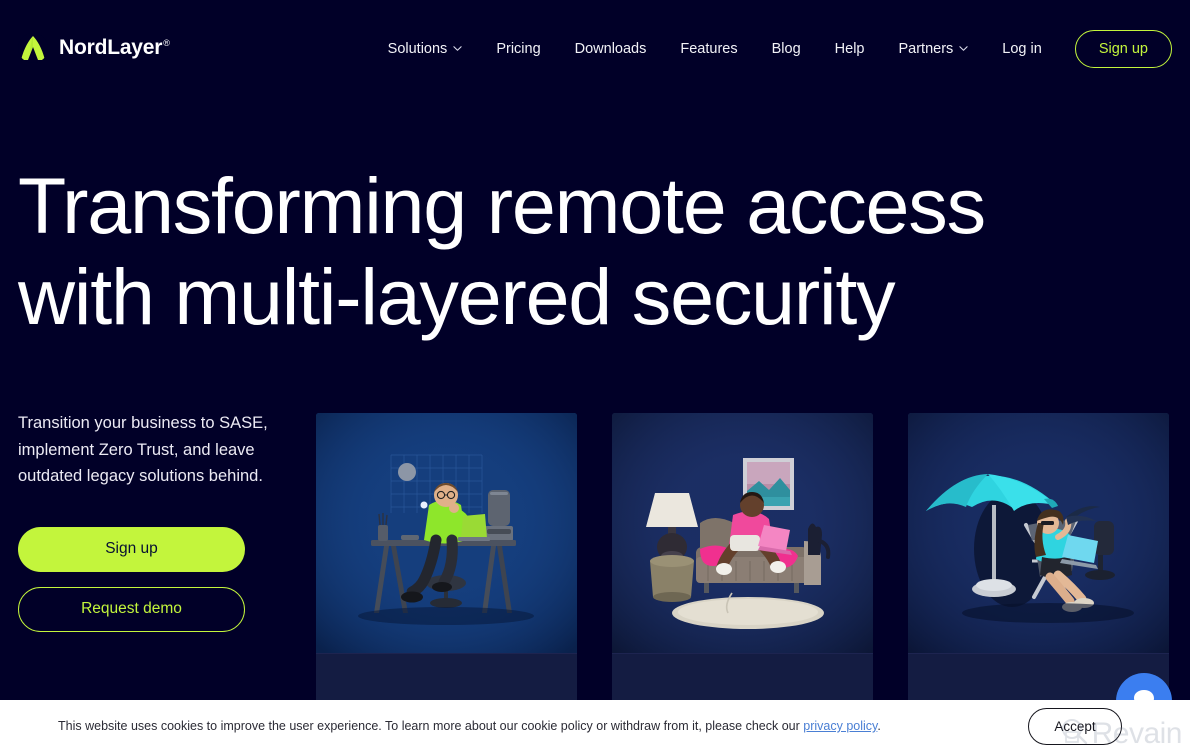 Image resolution: width=1190 pixels, height=753 pixels. I want to click on signup-button-hero: Sign up, so click(131, 549).